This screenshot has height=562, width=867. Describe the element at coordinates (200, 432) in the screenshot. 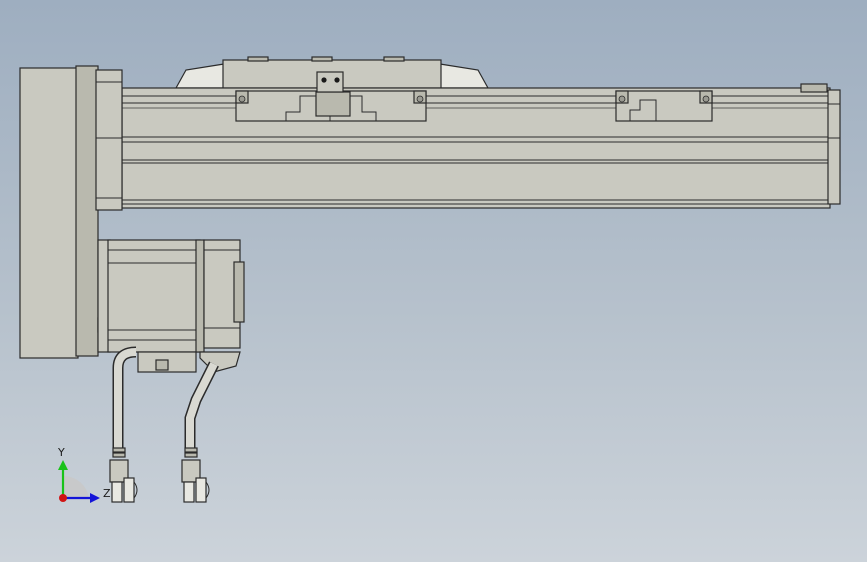

I see `cable-encoder` at that location.